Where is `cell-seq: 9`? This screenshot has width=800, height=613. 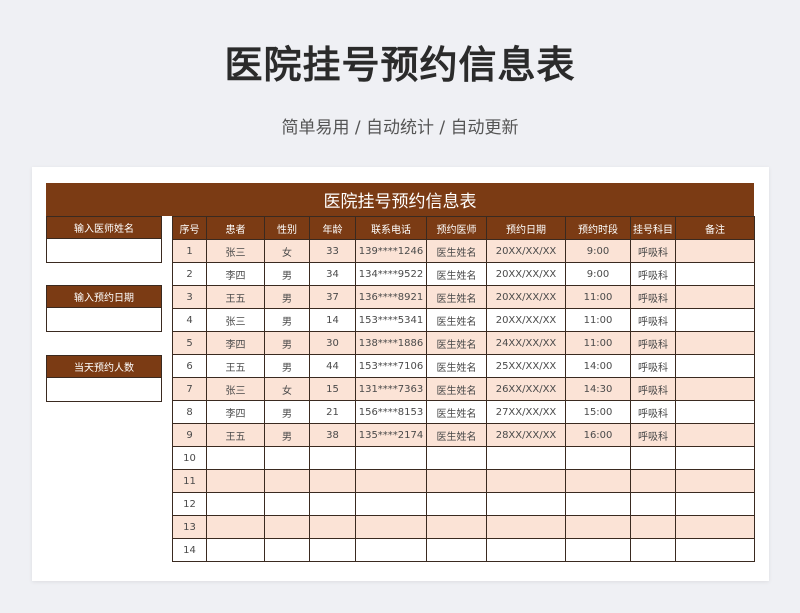
cell-seq: 9 is located at coordinates (189, 435).